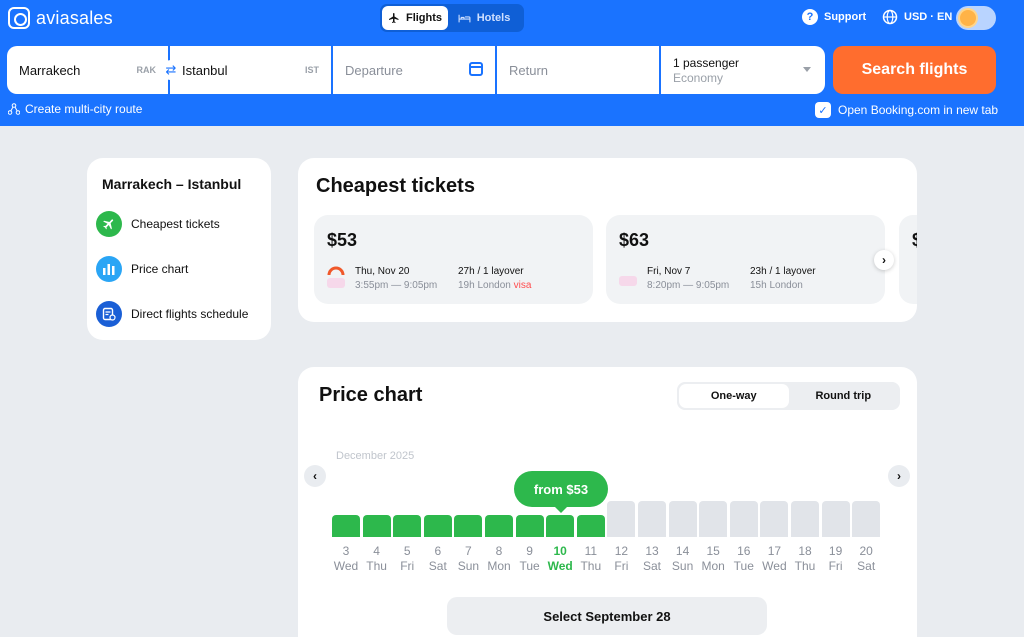  What do you see at coordinates (669, 271) in the screenshot?
I see `departure-date: Fri, Nov 7` at bounding box center [669, 271].